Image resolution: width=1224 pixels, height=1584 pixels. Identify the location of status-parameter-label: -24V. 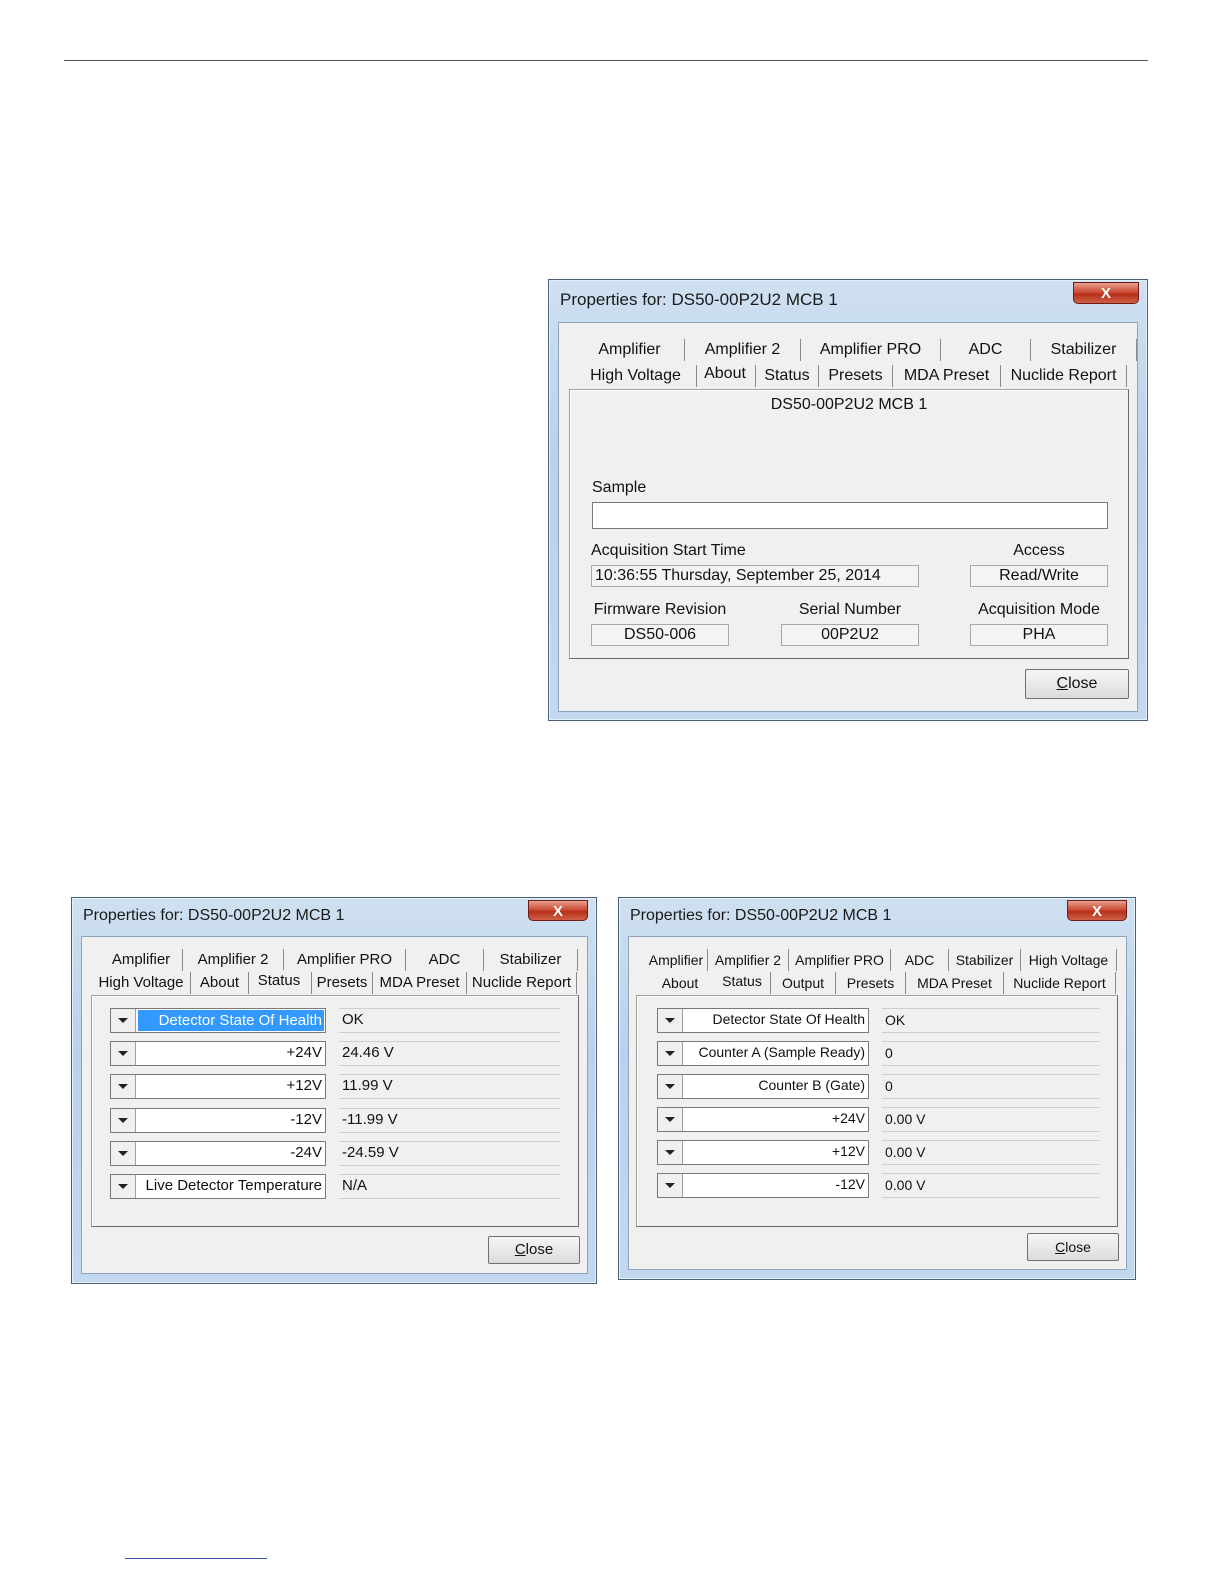
(306, 1152).